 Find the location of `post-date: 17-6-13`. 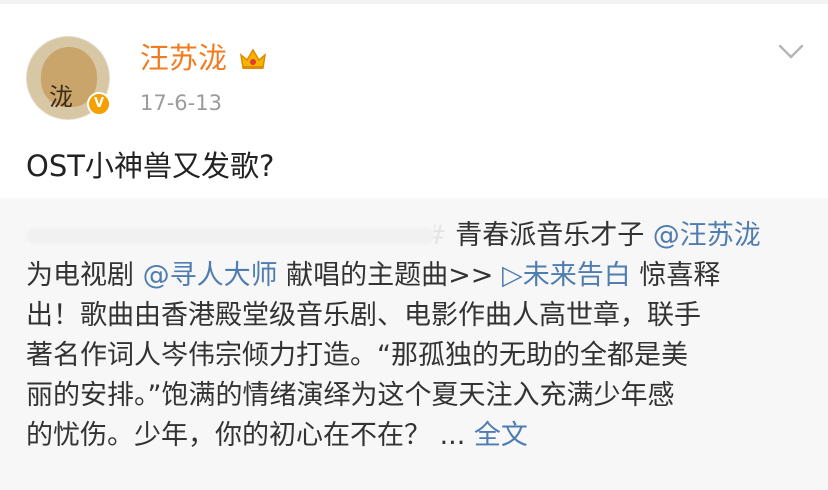

post-date: 17-6-13 is located at coordinates (181, 103).